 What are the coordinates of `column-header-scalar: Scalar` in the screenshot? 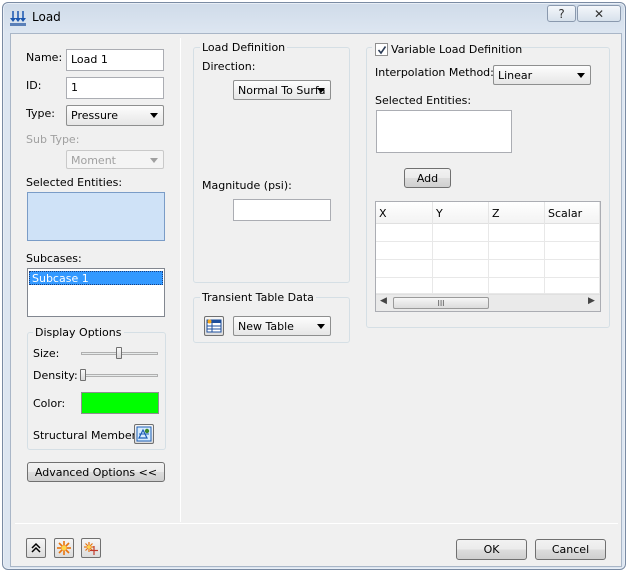 It's located at (572, 213).